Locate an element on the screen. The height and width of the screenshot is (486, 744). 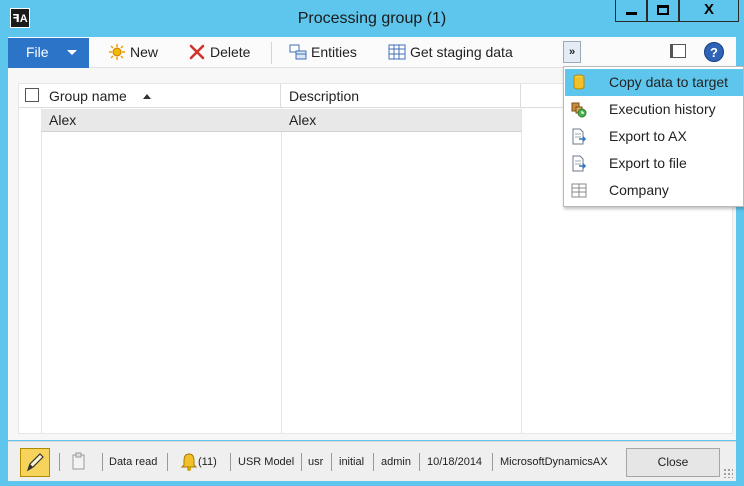
menu-item-copy-data-to-target: Copy data to target is located at coordinates (654, 82).